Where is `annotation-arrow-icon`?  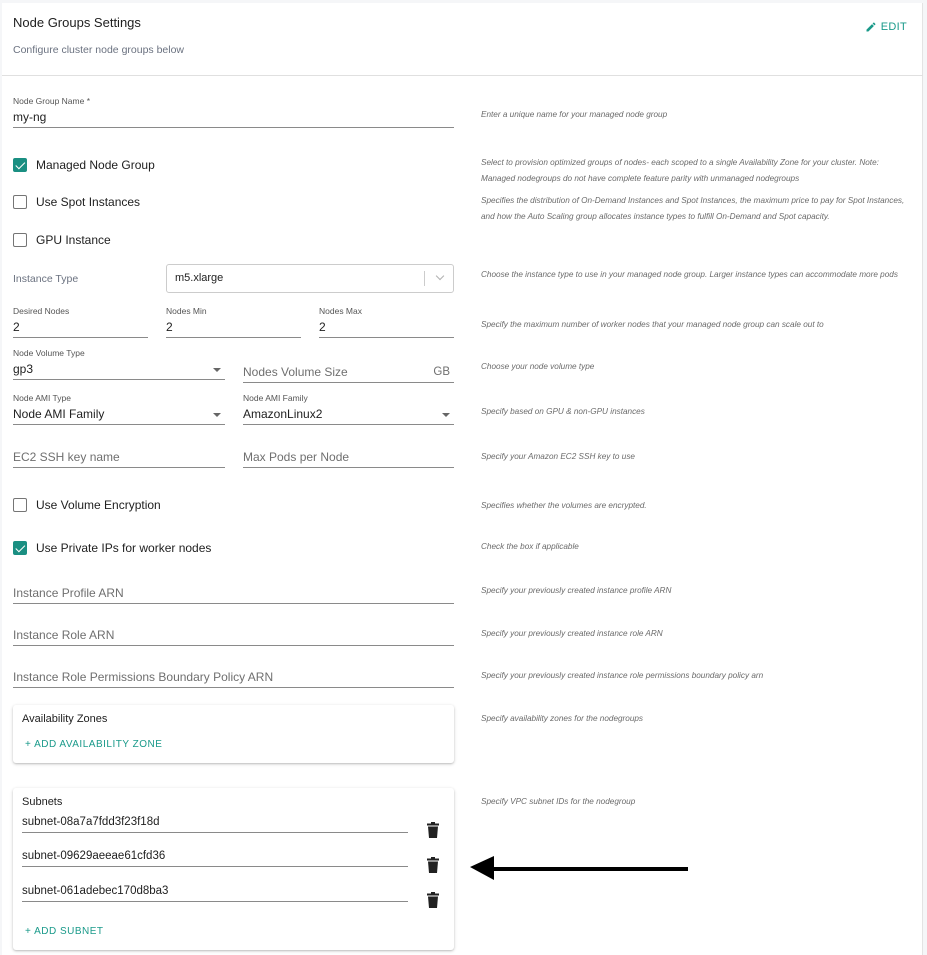
annotation-arrow-icon is located at coordinates (579, 868).